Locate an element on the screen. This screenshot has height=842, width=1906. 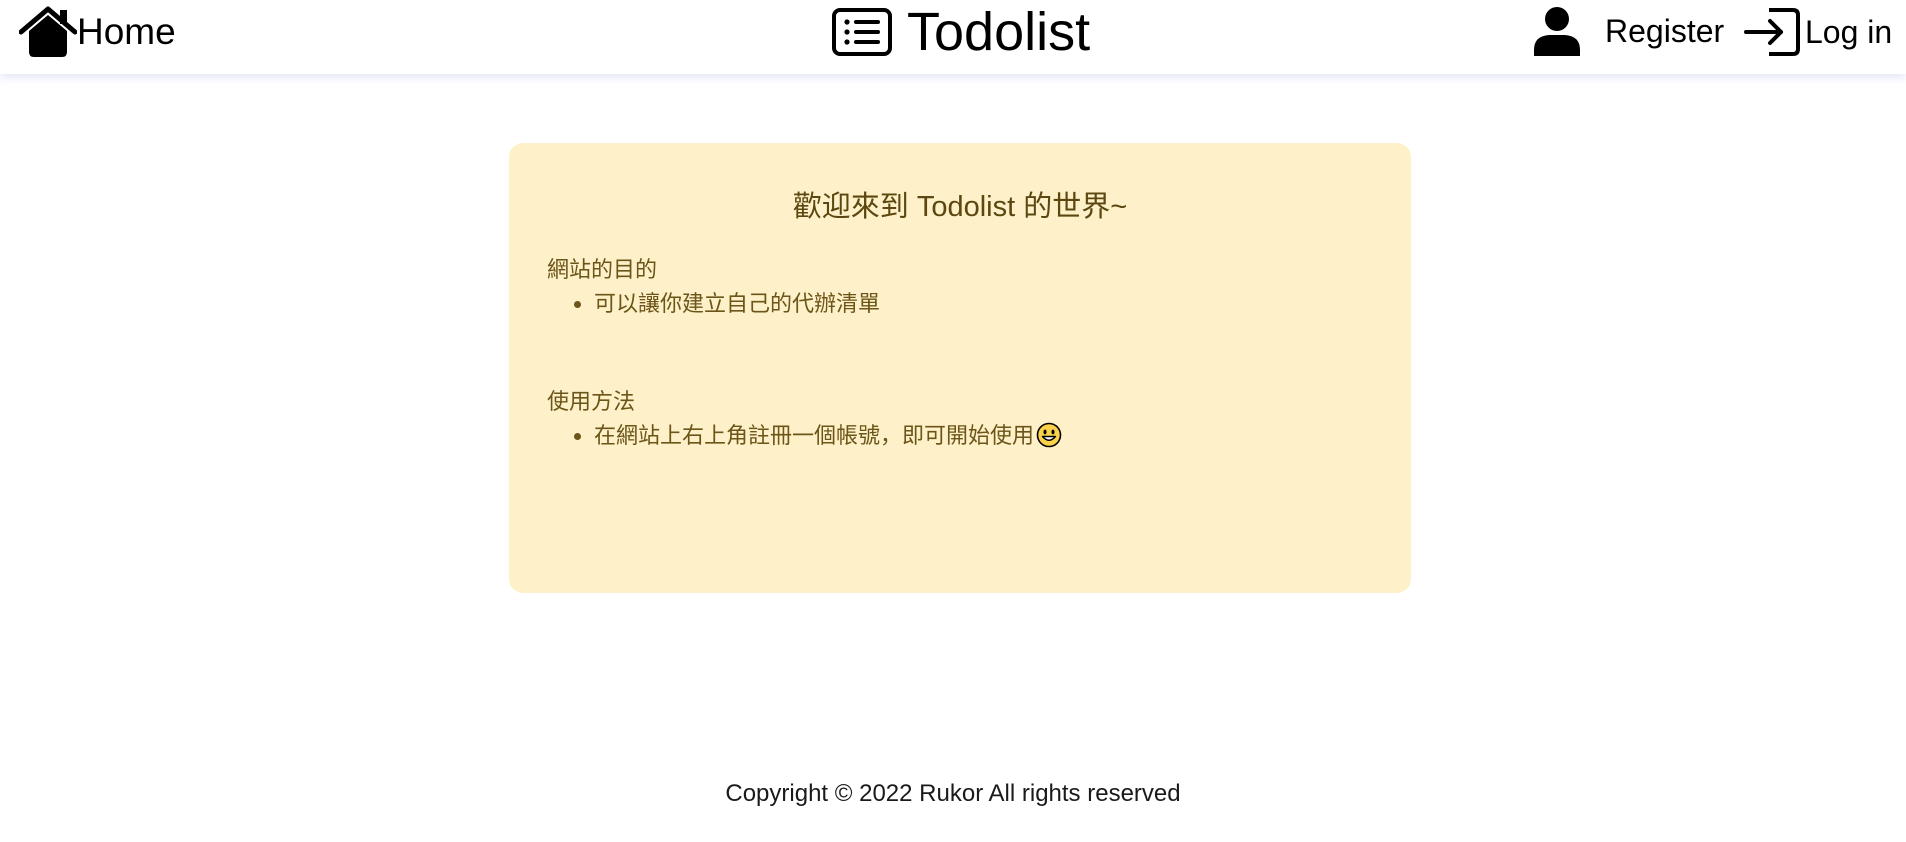
home-link: Home is located at coordinates (97, 32).